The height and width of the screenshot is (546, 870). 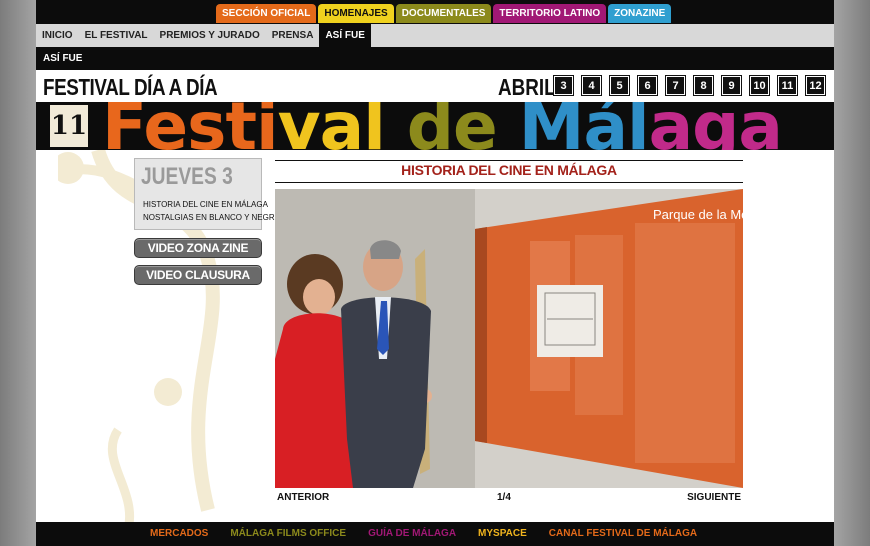 I want to click on title-rule-top, so click(x=509, y=160).